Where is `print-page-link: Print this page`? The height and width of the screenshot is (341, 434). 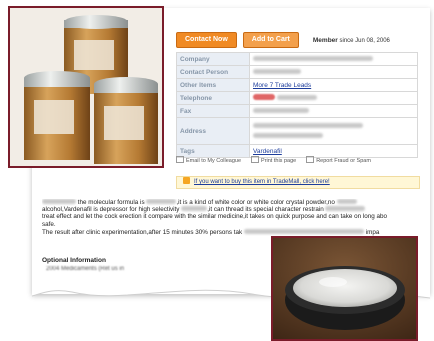
print-page-link: Print this page is located at coordinates (273, 160).